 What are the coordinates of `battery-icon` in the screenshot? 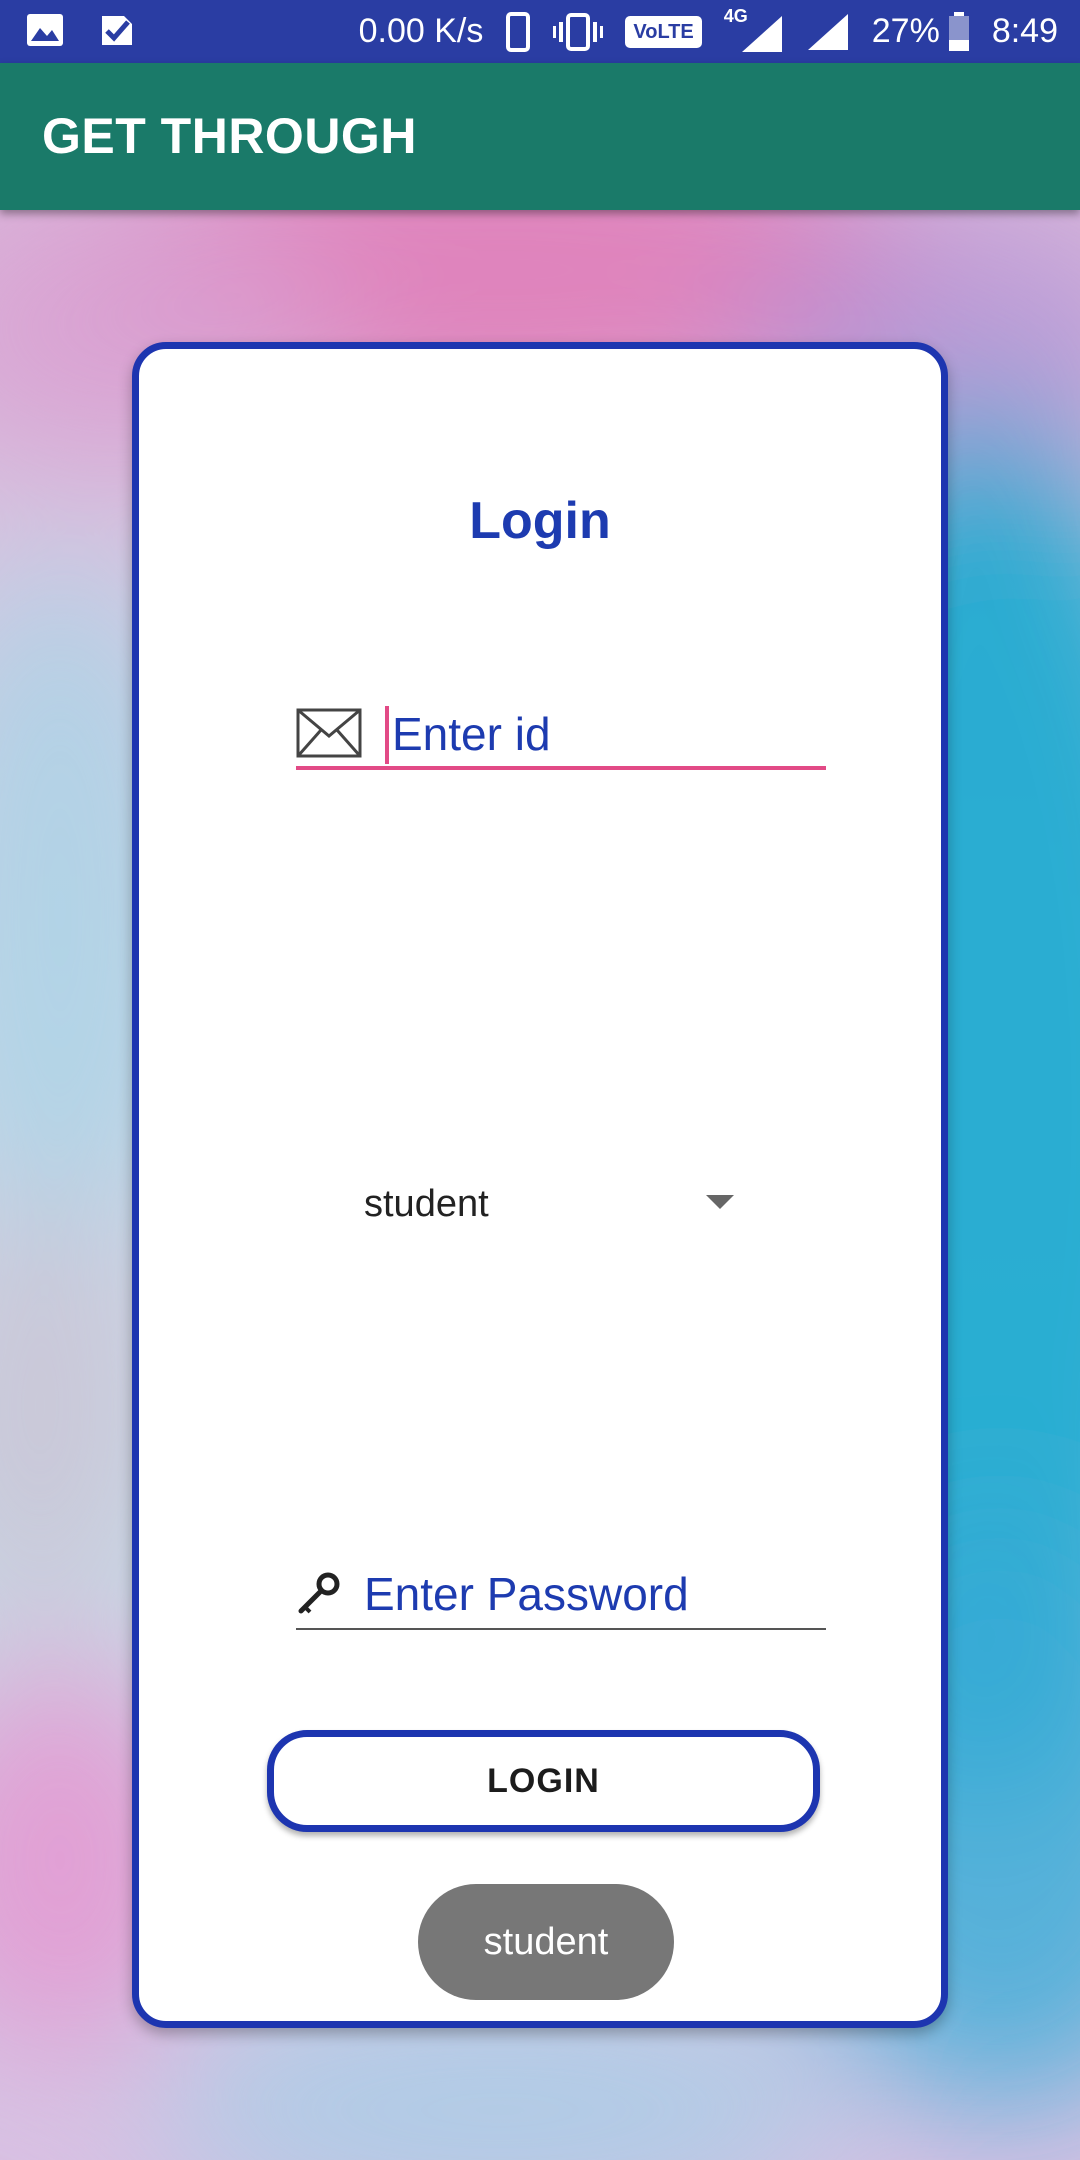 It's located at (958, 31).